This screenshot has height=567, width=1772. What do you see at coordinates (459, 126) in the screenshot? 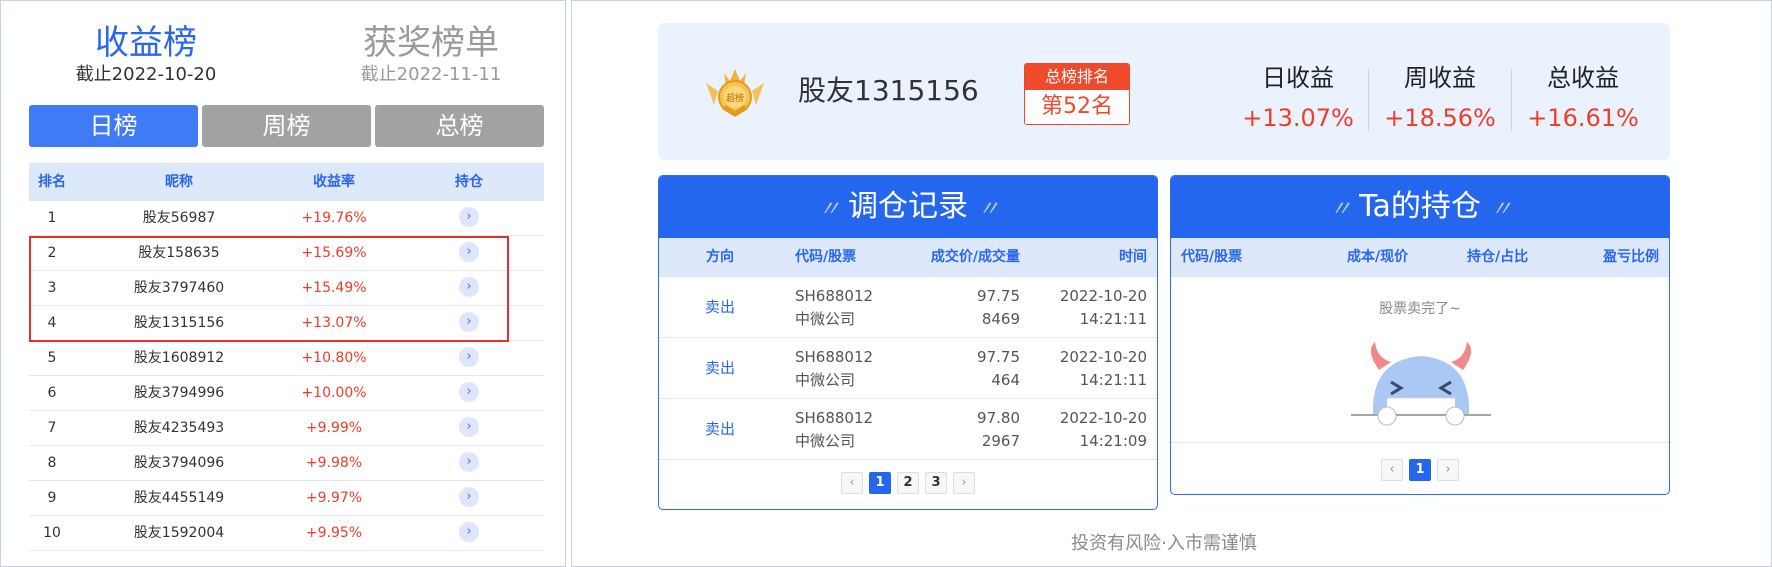
I see `tab-total: 总榜` at bounding box center [459, 126].